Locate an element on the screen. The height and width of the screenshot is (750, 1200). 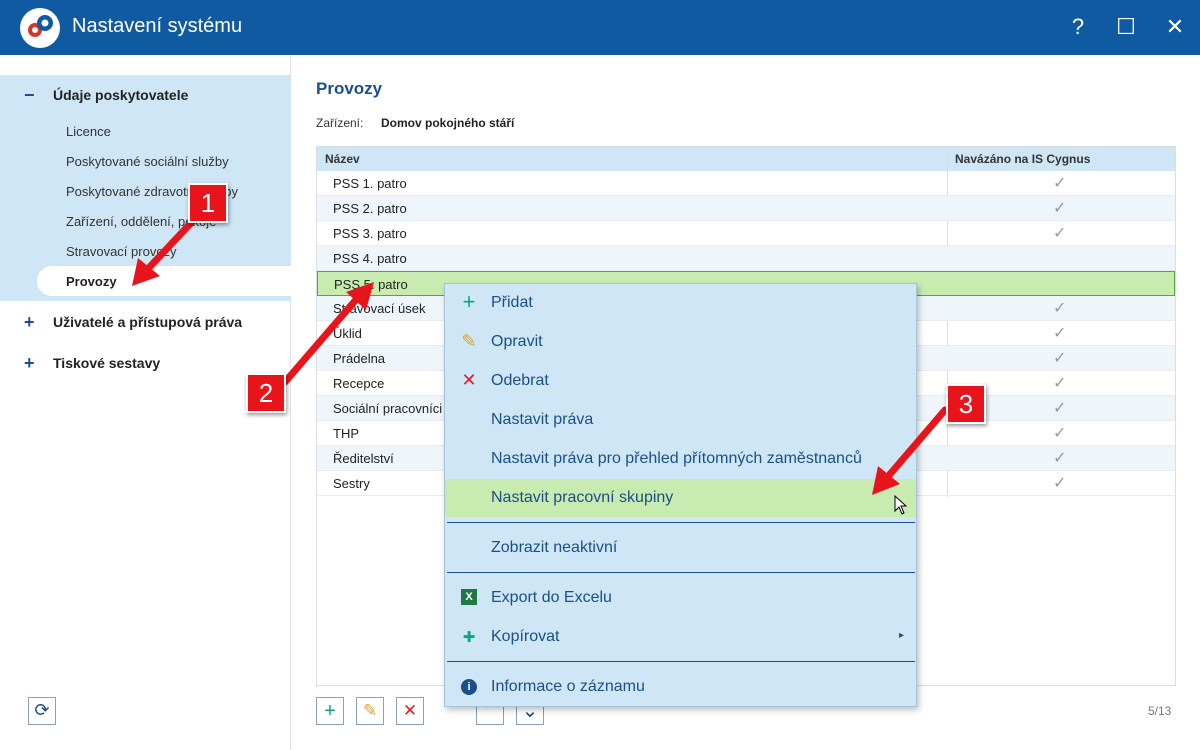
collapse-icon: − is located at coordinates (29, 95).